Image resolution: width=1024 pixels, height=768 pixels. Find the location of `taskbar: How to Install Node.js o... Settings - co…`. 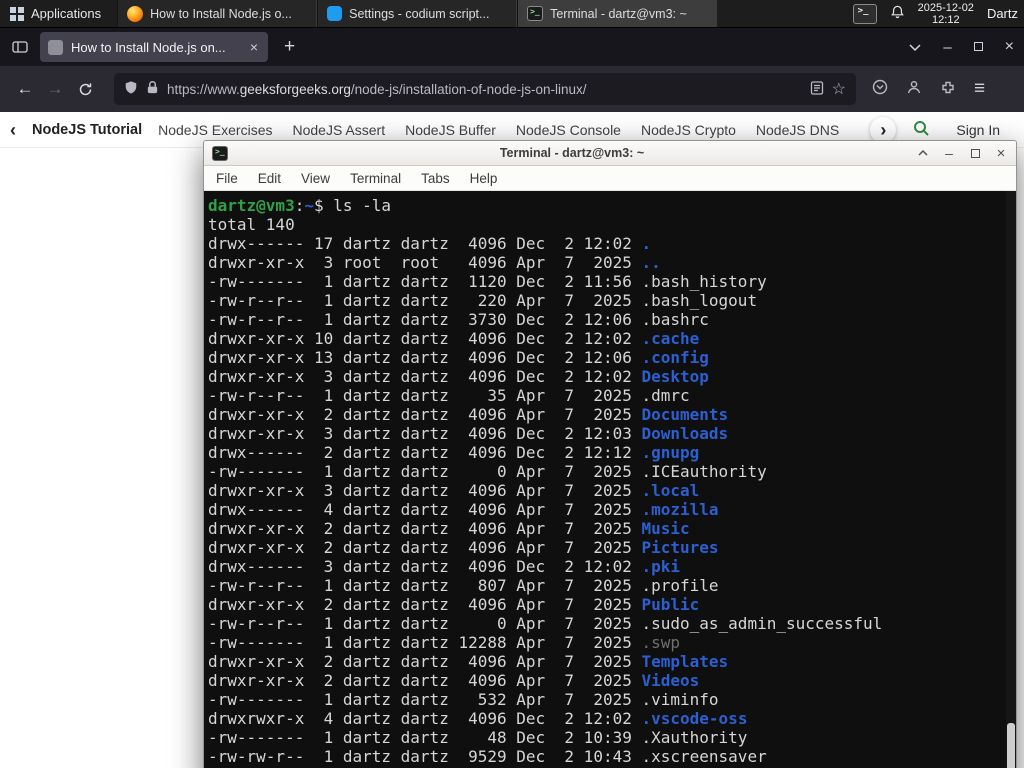

taskbar: How to Install Node.js o... Settings - co… is located at coordinates (417, 13).